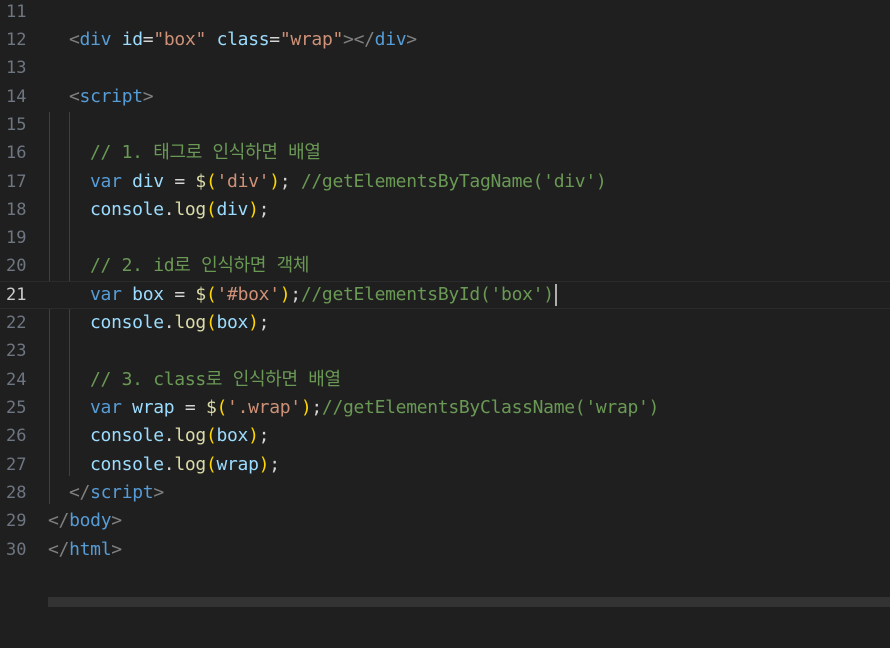 The height and width of the screenshot is (648, 890). I want to click on code-text: <div id="box" class="wrap"></div>, so click(243, 40).